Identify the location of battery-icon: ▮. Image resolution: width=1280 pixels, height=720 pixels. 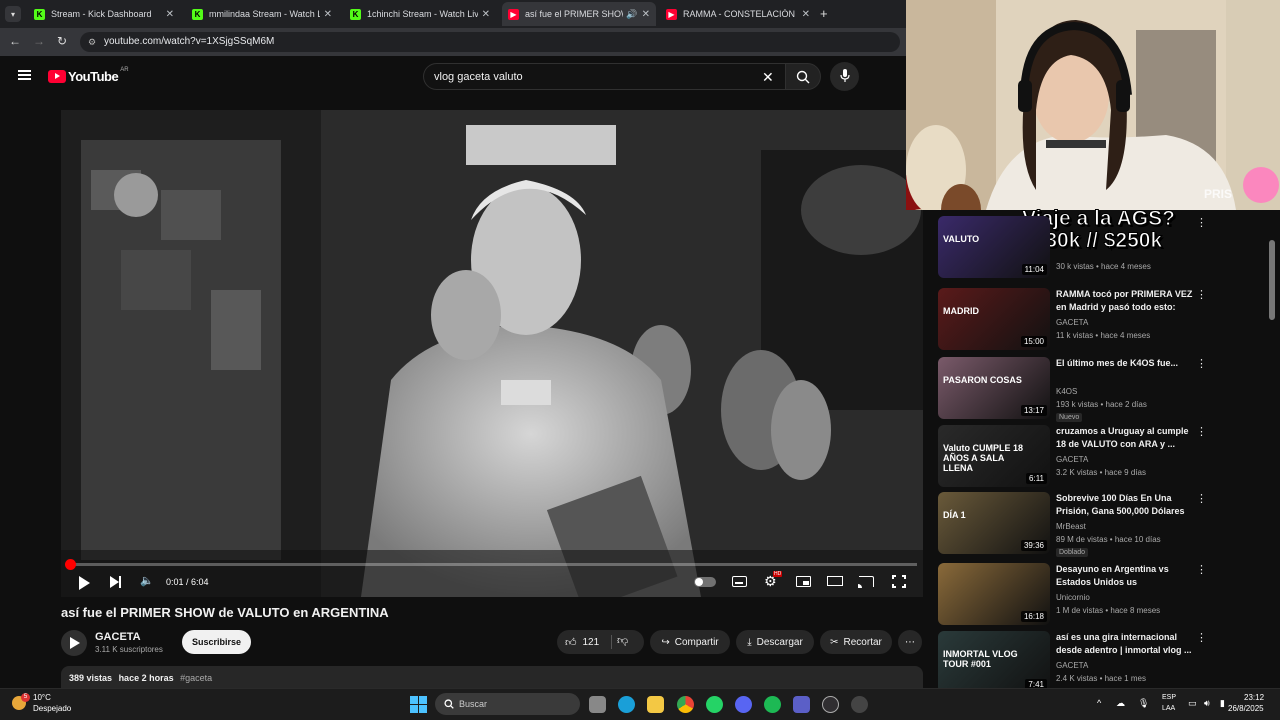
(1222, 703).